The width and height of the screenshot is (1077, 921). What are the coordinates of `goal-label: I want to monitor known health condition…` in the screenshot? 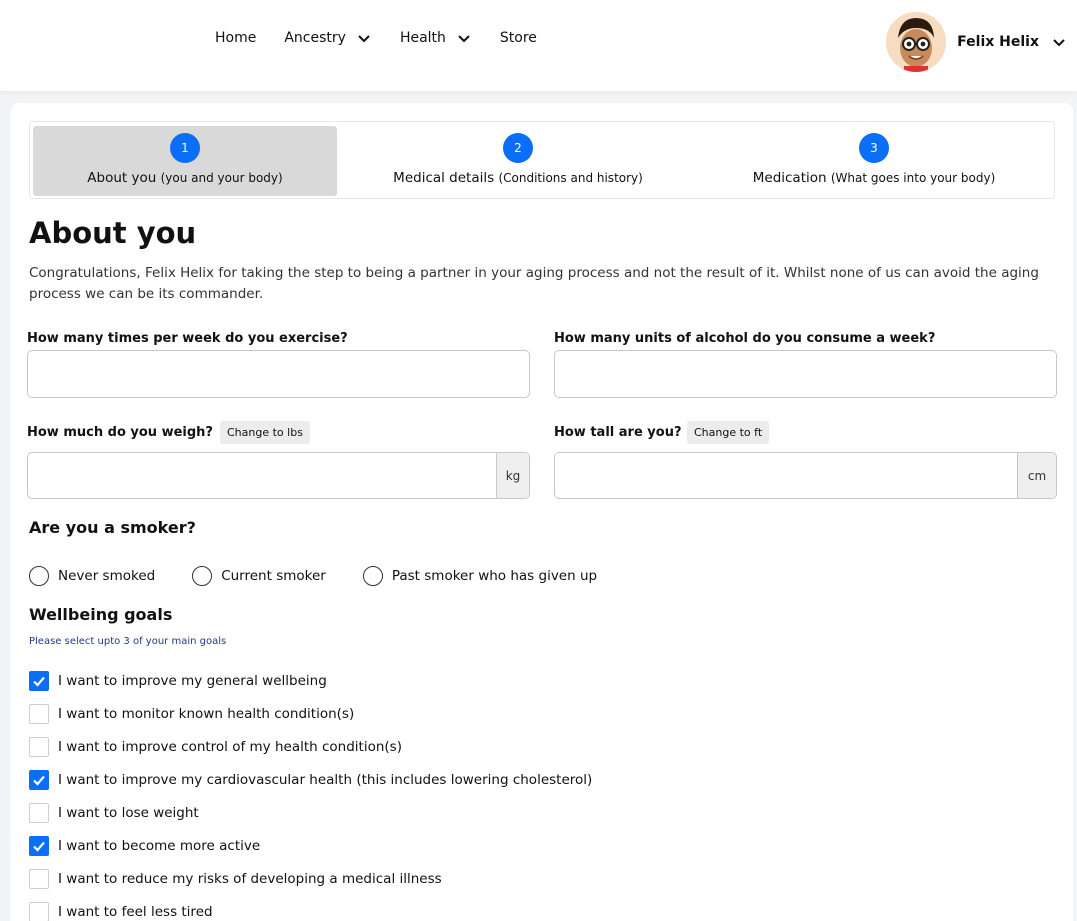 It's located at (206, 714).